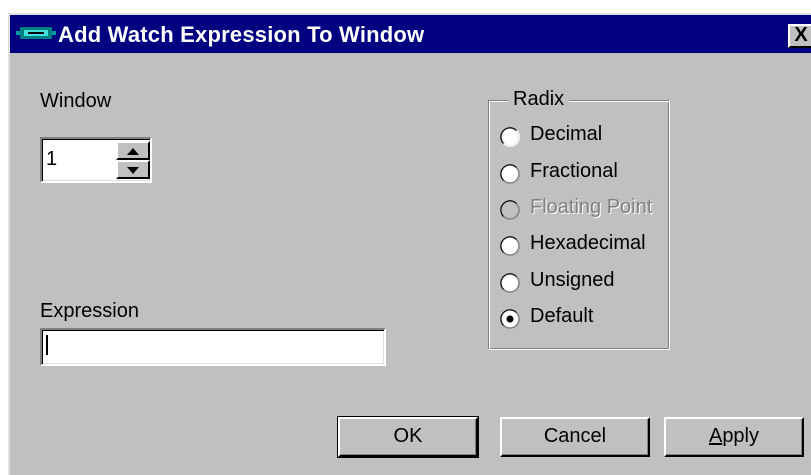  Describe the element at coordinates (539, 99) in the screenshot. I see `radix-group-title: Radix` at that location.